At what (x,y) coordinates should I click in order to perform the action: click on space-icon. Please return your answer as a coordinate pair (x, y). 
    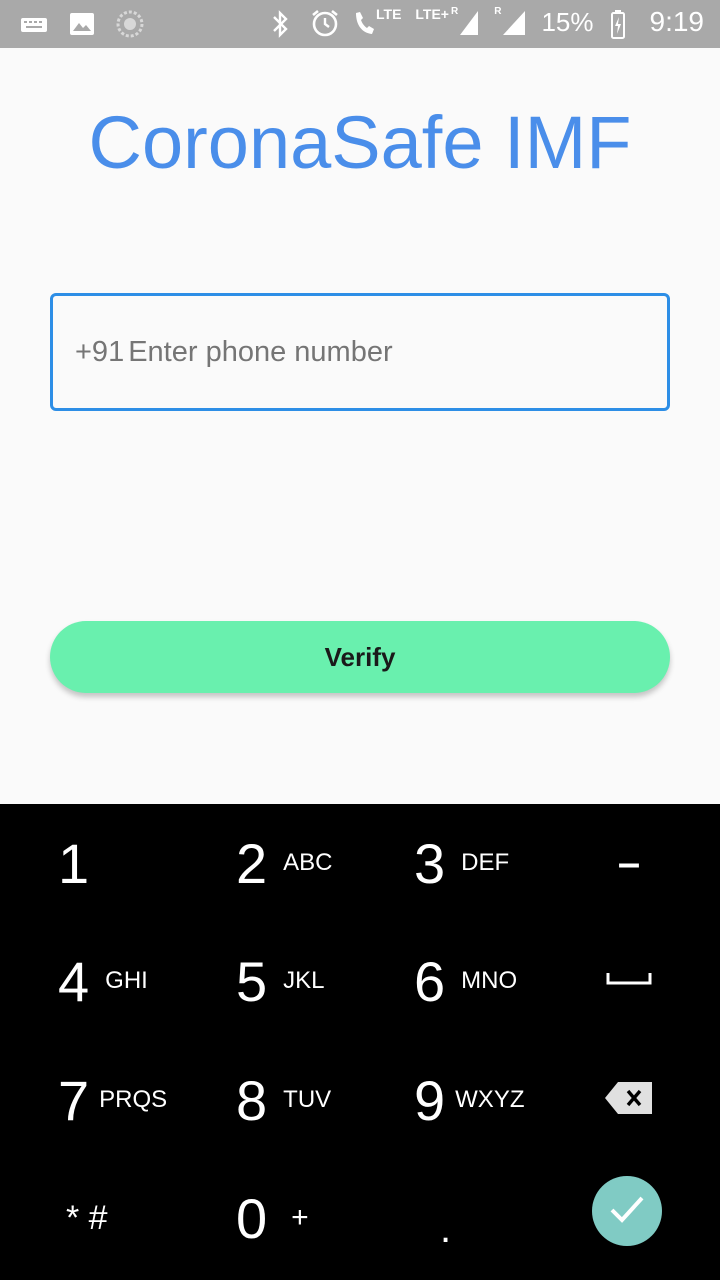
    Looking at the image, I should click on (629, 981).